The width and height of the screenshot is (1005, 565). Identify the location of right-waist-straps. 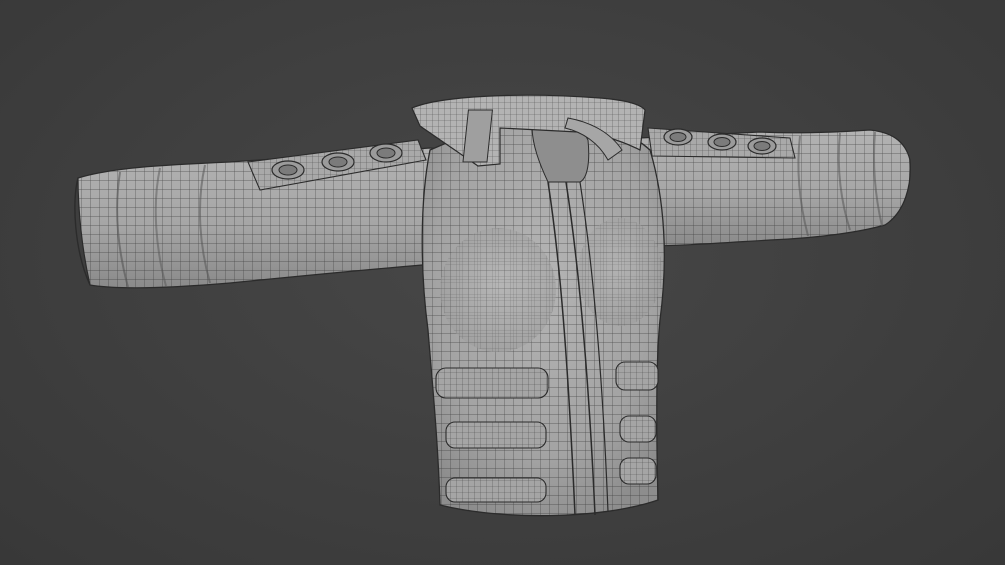
(637, 423).